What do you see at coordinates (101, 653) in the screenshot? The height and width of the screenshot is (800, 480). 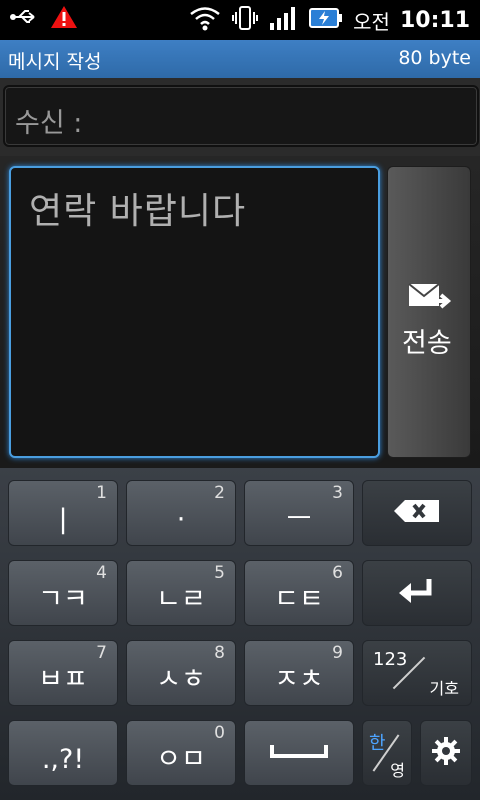 I see `key-number: 7` at bounding box center [101, 653].